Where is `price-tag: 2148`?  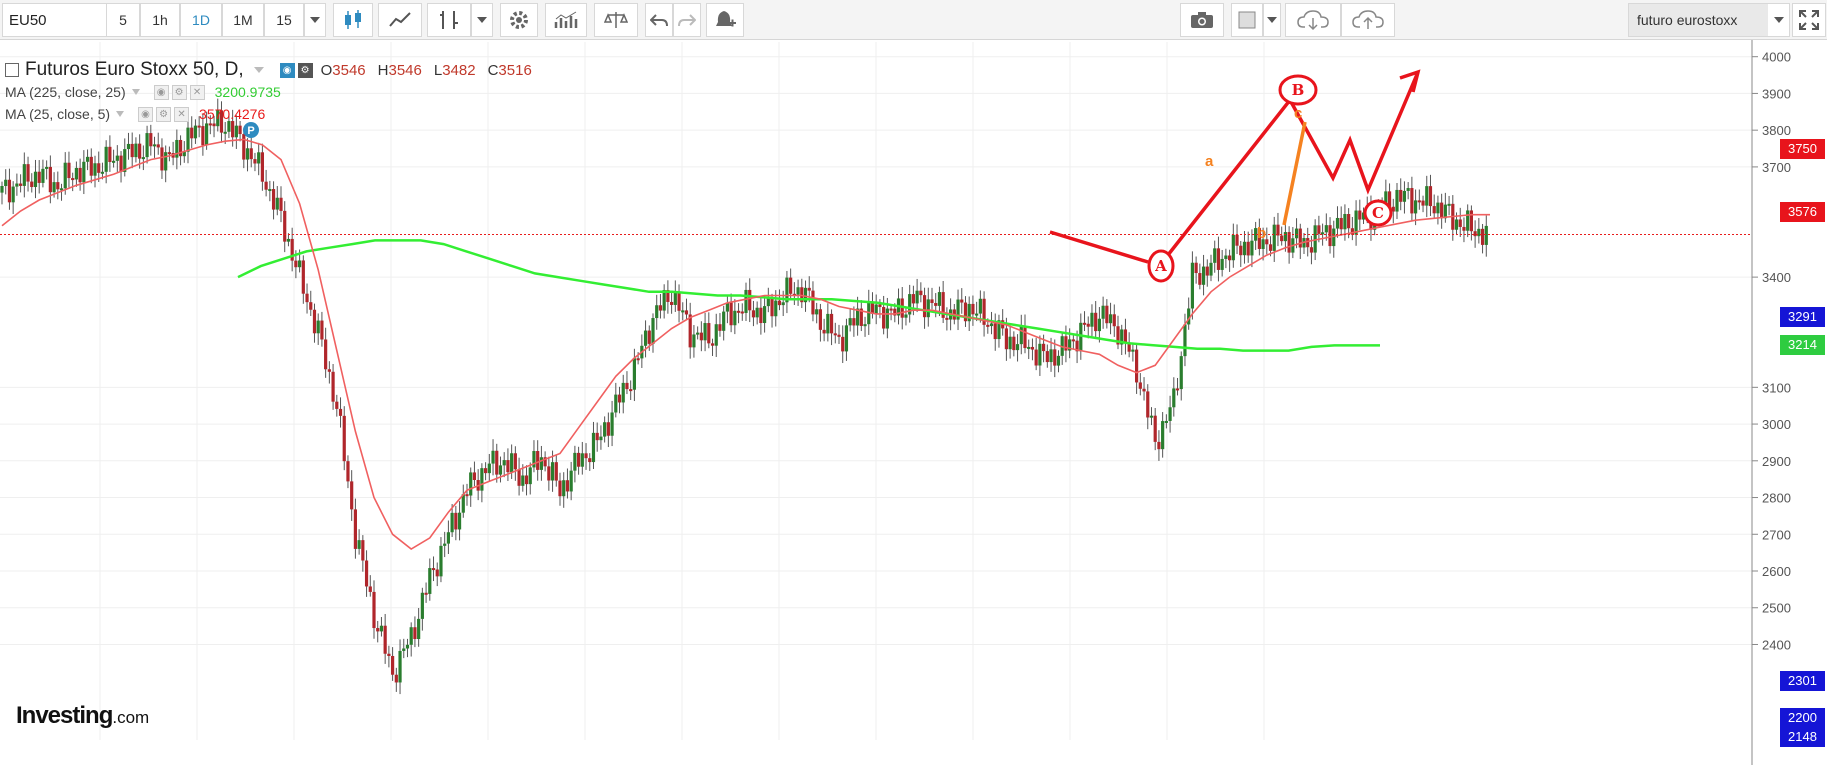
price-tag: 2148 is located at coordinates (1802, 737).